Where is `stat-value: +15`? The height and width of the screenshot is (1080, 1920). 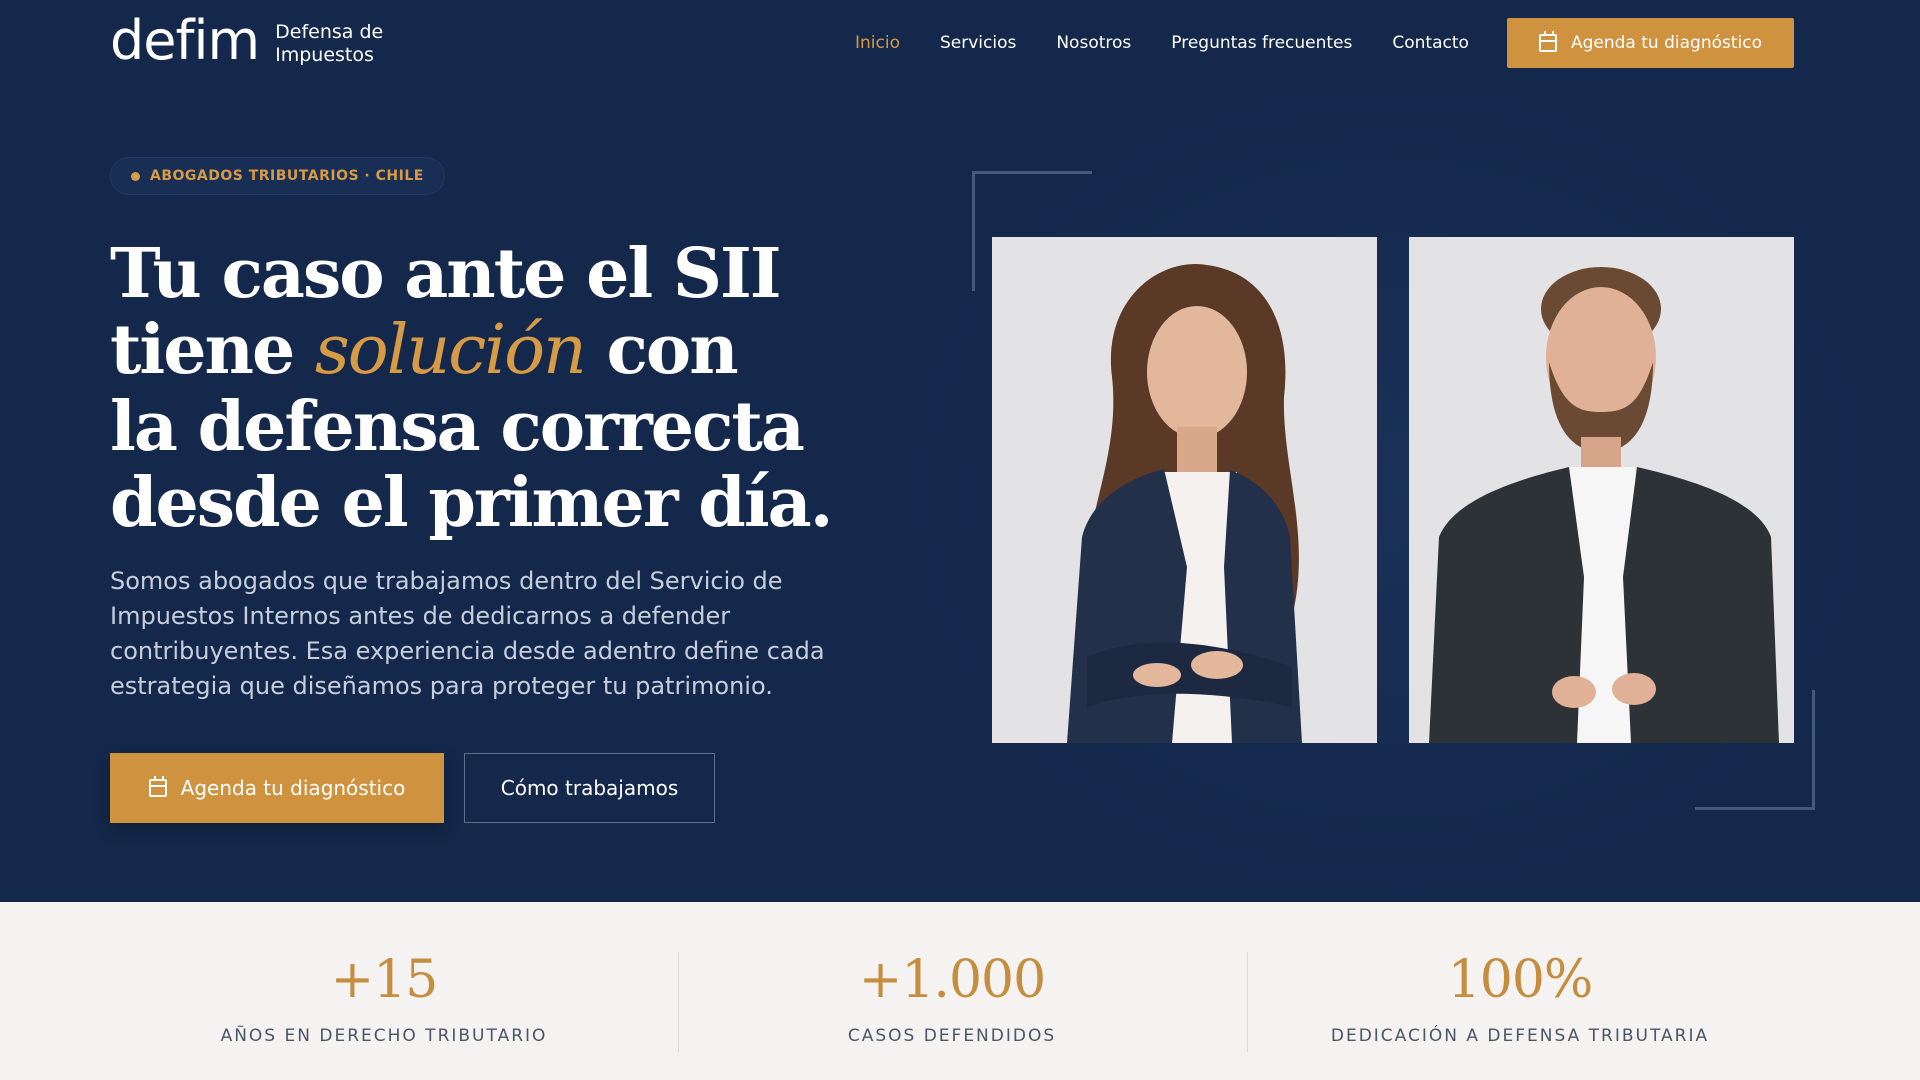 stat-value: +15 is located at coordinates (384, 980).